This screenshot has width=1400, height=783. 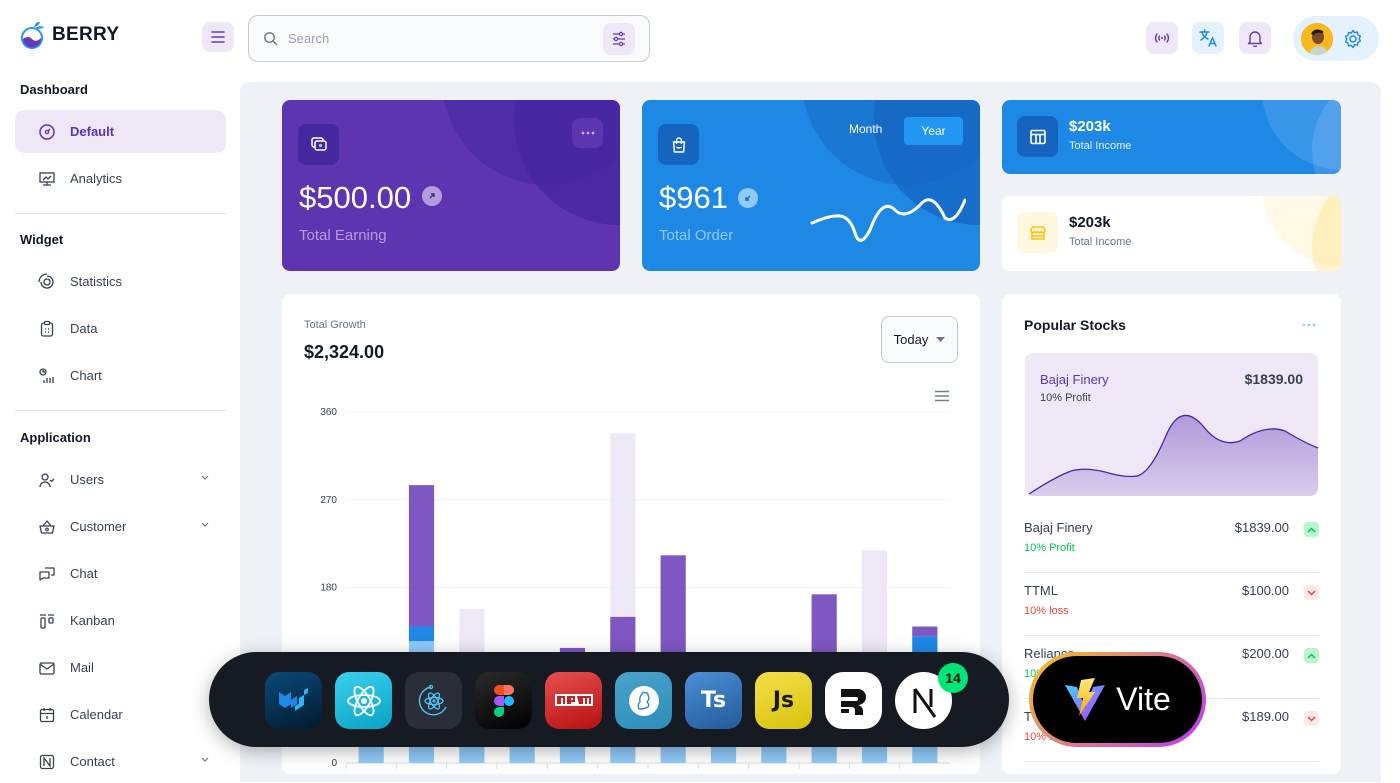 I want to click on dock-app-npm, so click(x=573, y=700).